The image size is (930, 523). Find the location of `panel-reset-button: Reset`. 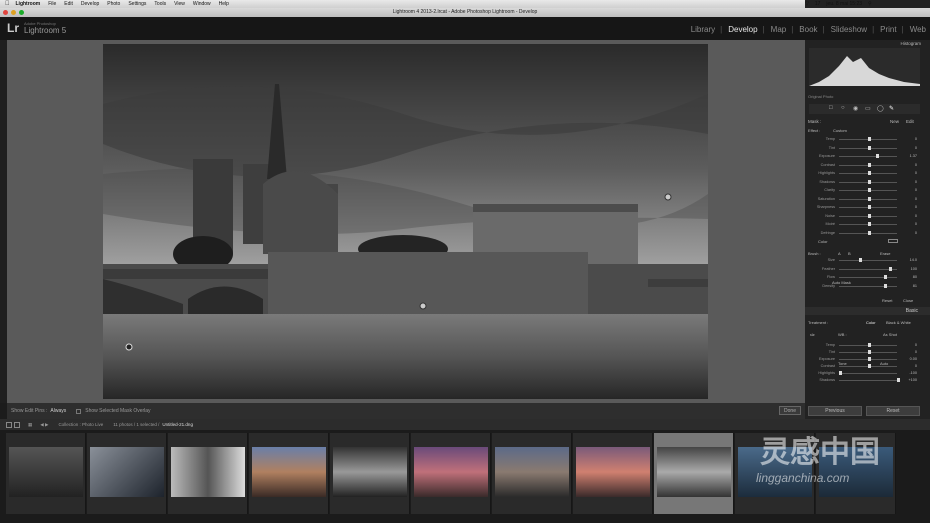

panel-reset-button: Reset is located at coordinates (887, 300).